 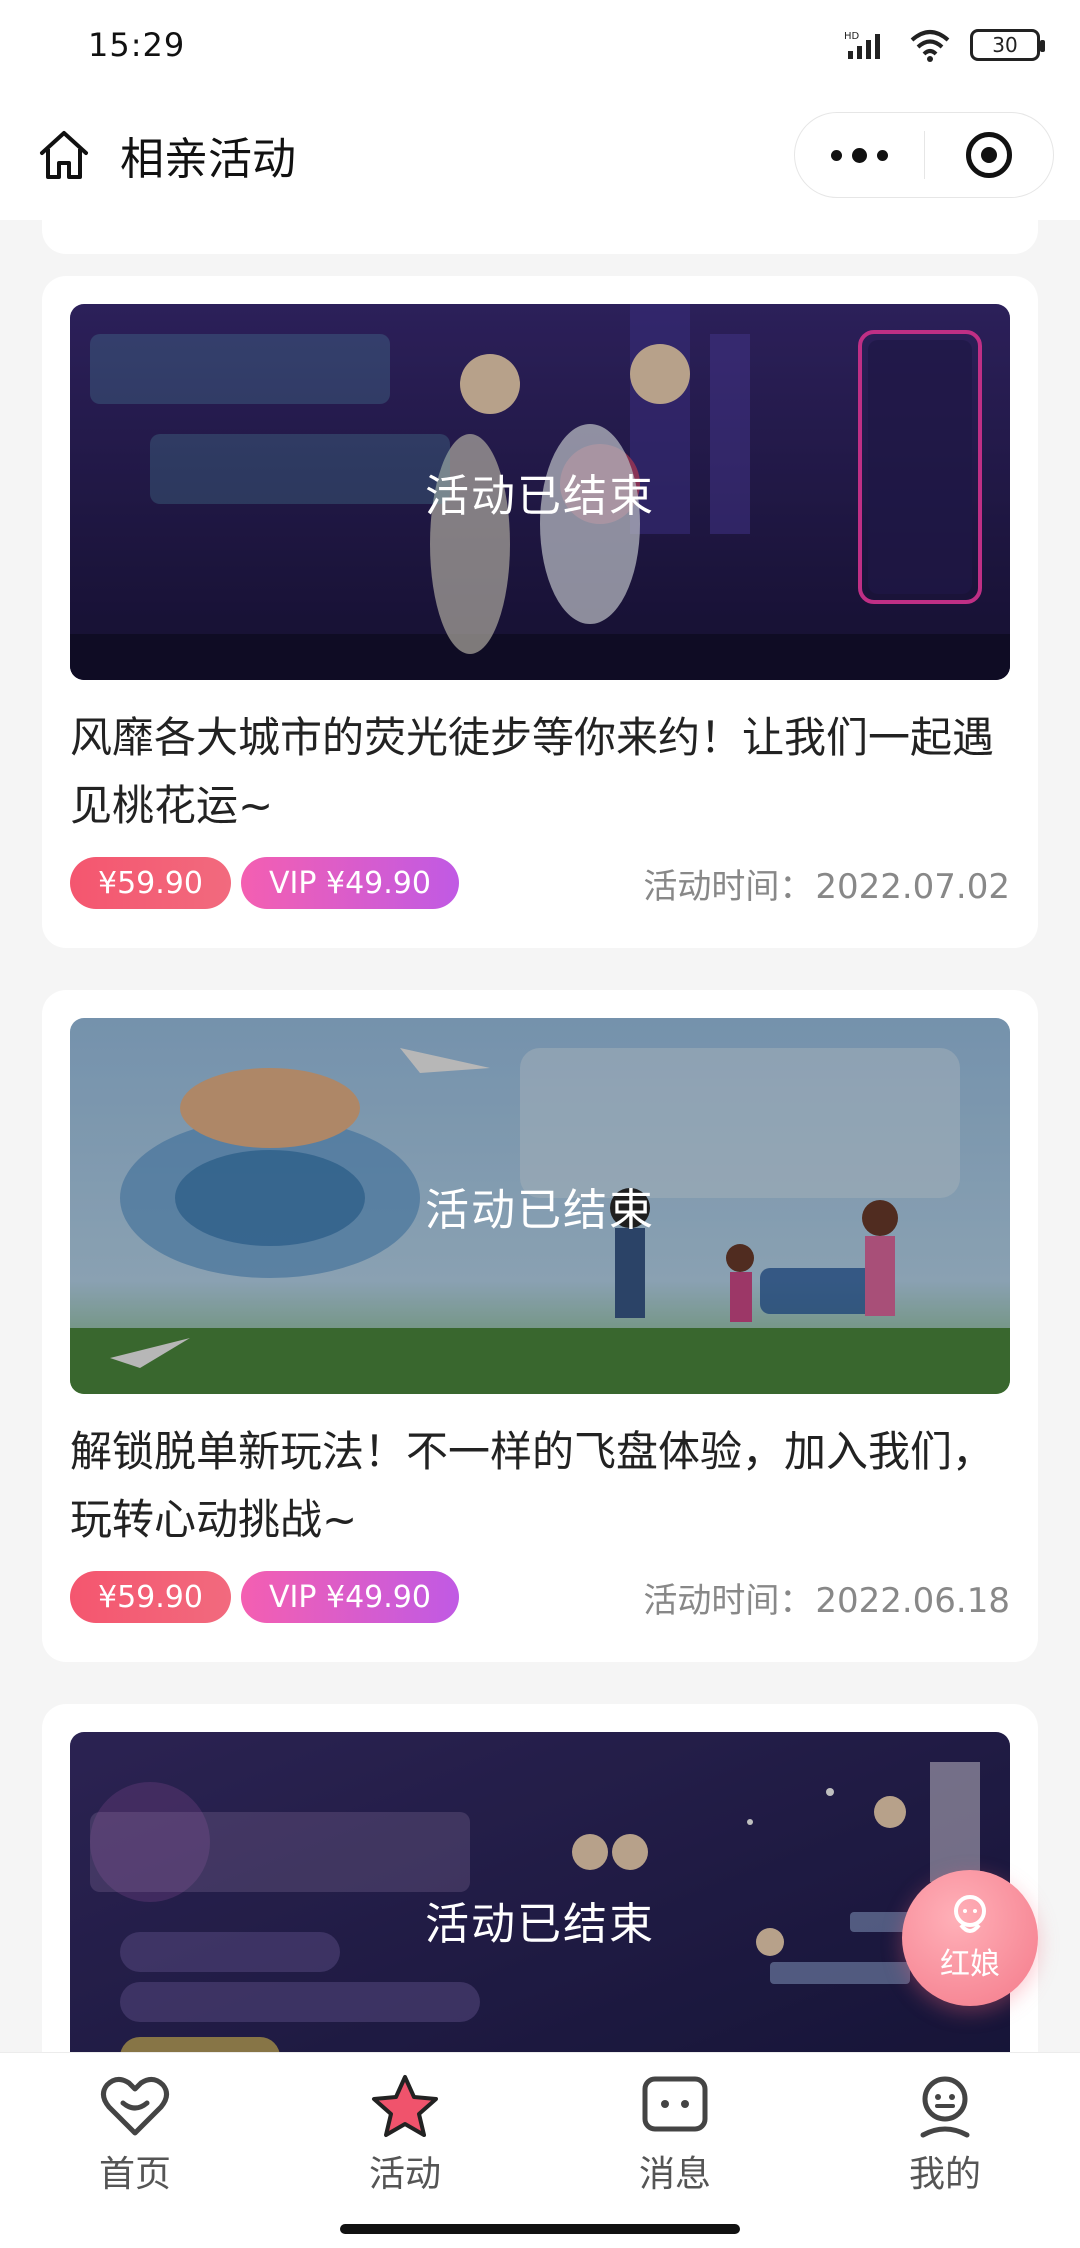 I want to click on activity-date: 活动时间：2022.06.18, so click(x=826, y=1597).